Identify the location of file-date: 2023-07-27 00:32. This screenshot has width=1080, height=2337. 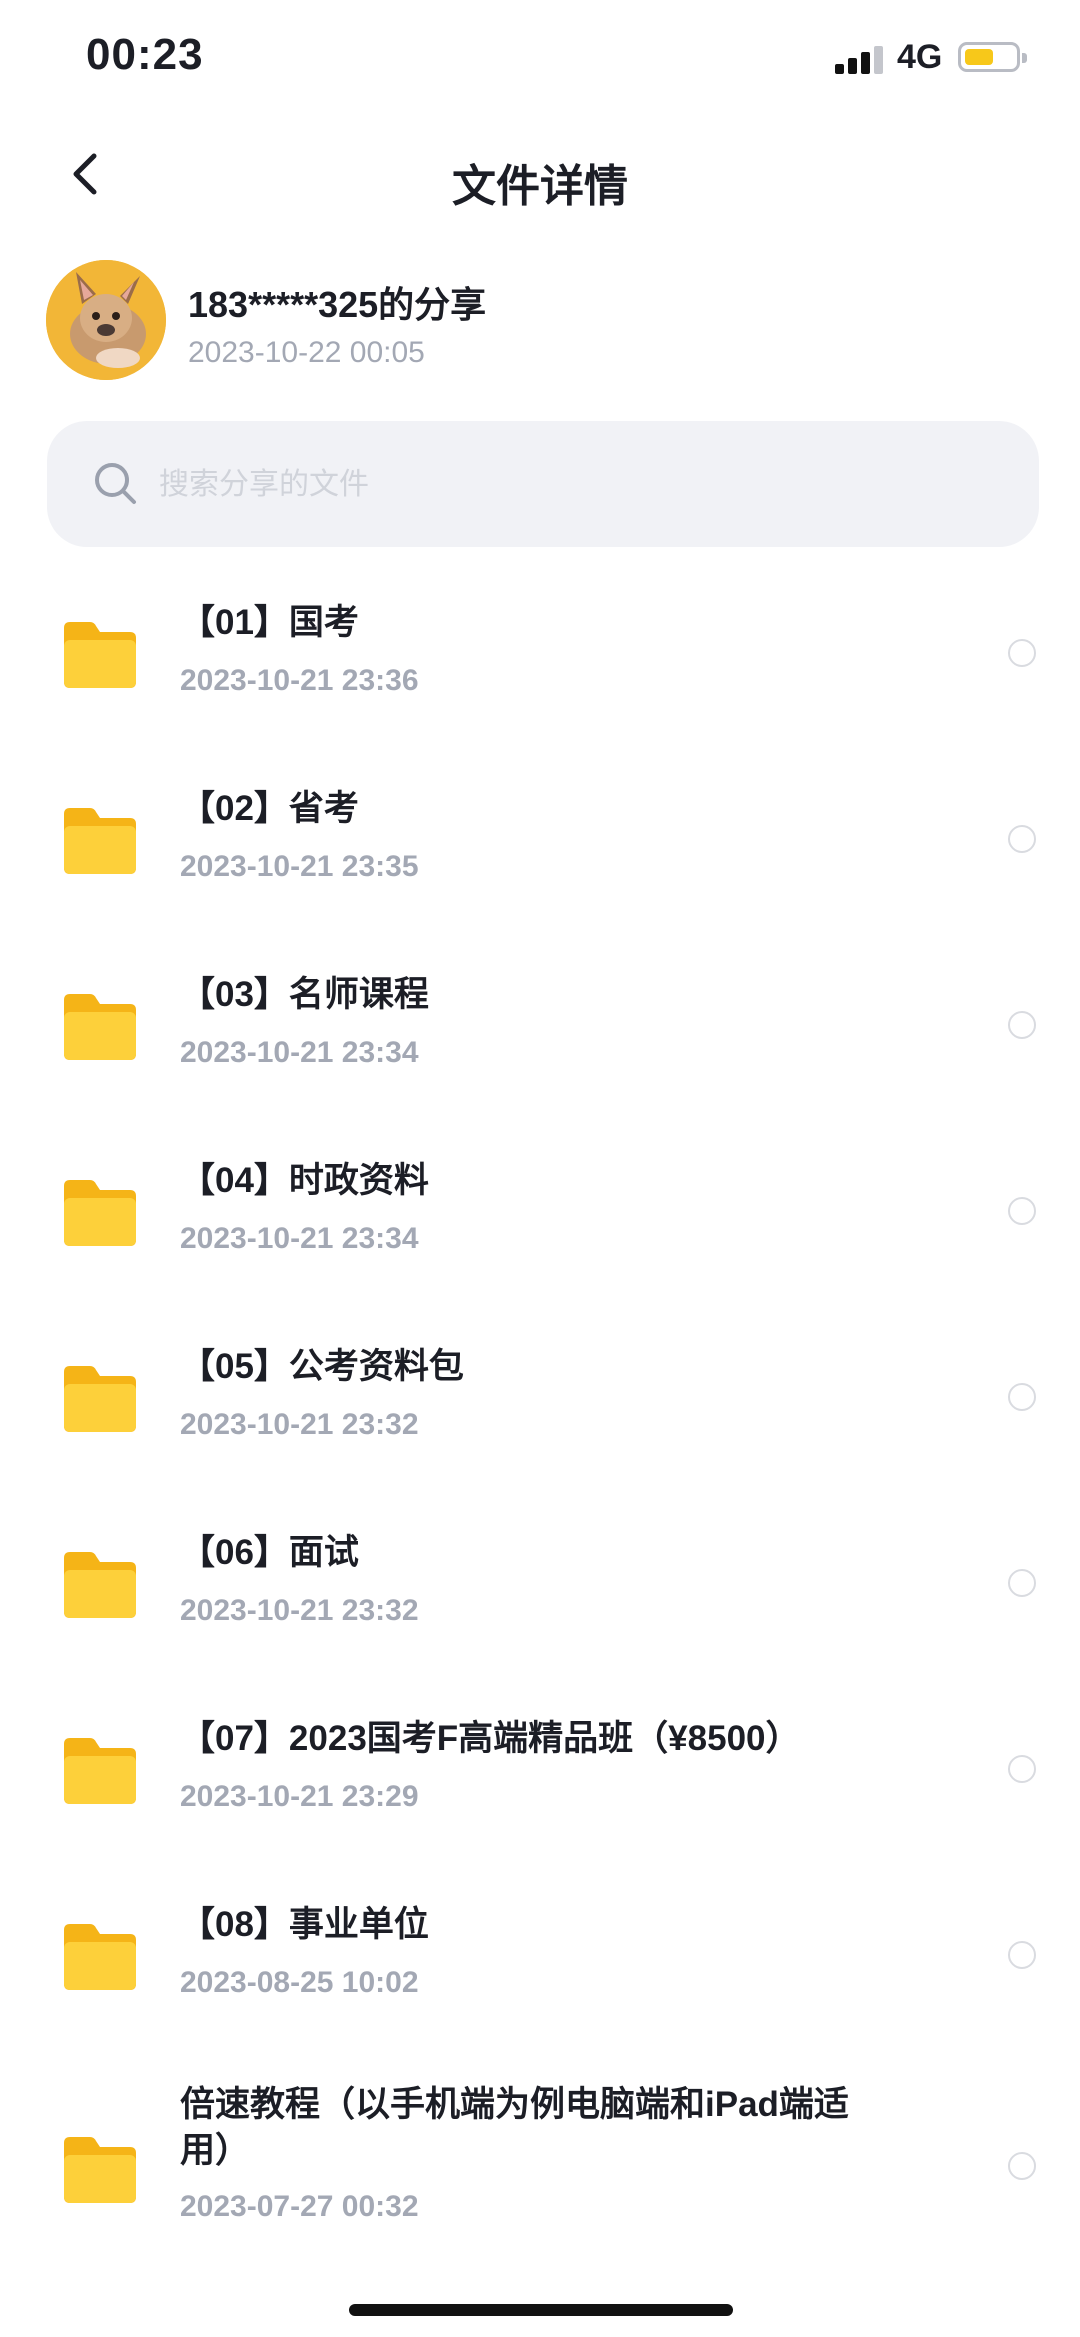
(299, 2206).